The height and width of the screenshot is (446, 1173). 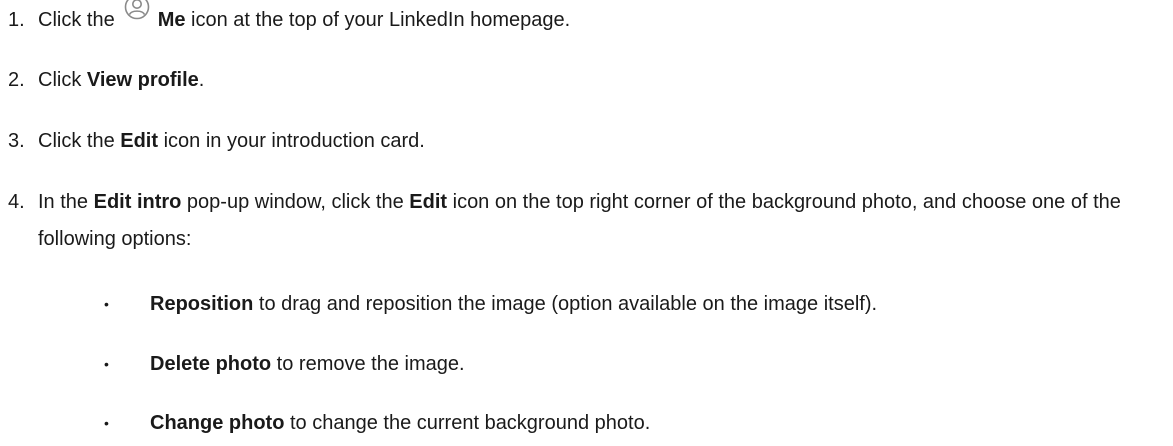 I want to click on me-profile-icon, so click(x=137, y=10).